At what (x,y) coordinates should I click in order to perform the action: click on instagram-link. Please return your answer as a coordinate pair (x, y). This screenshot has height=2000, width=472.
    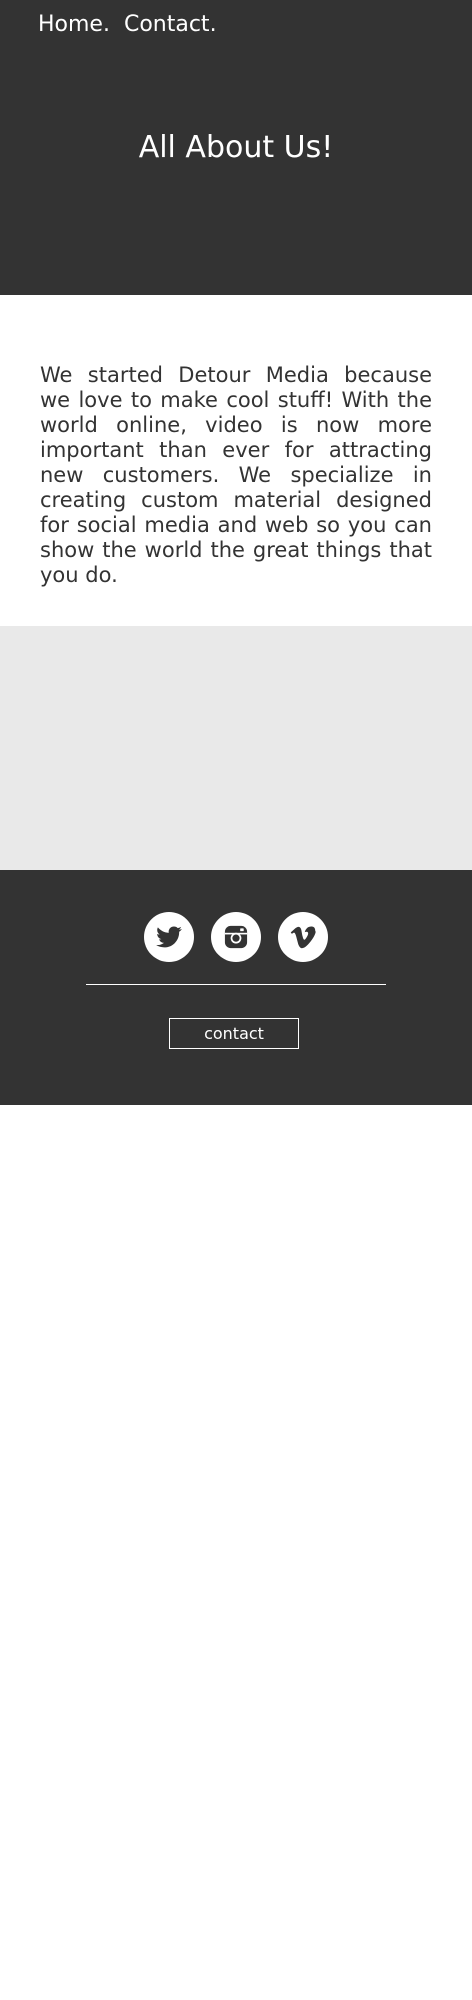
    Looking at the image, I should click on (236, 937).